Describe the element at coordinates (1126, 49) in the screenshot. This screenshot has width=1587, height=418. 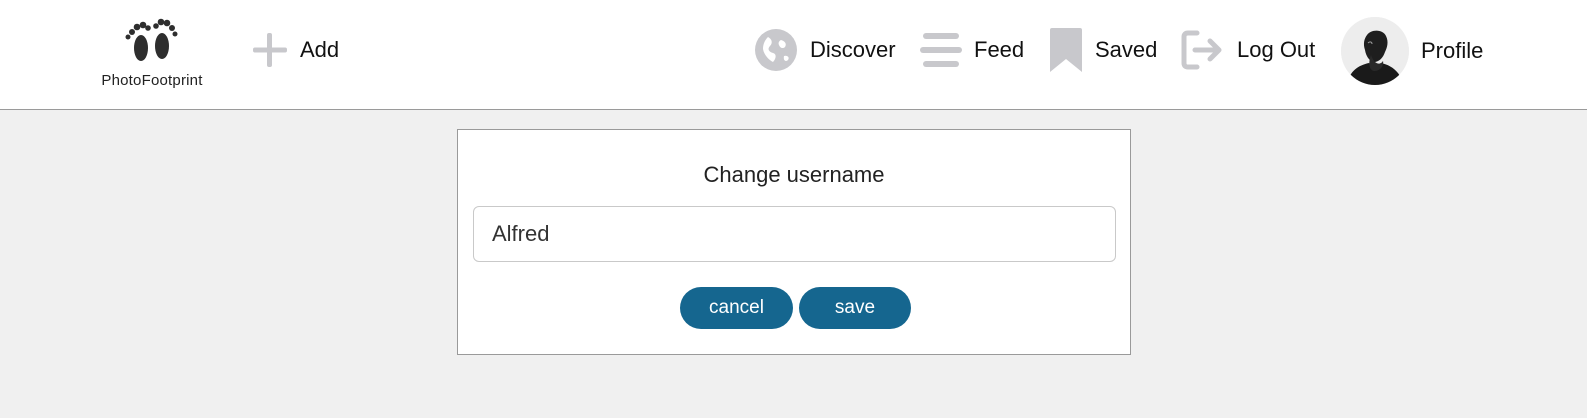
I see `saved-label: Saved` at that location.